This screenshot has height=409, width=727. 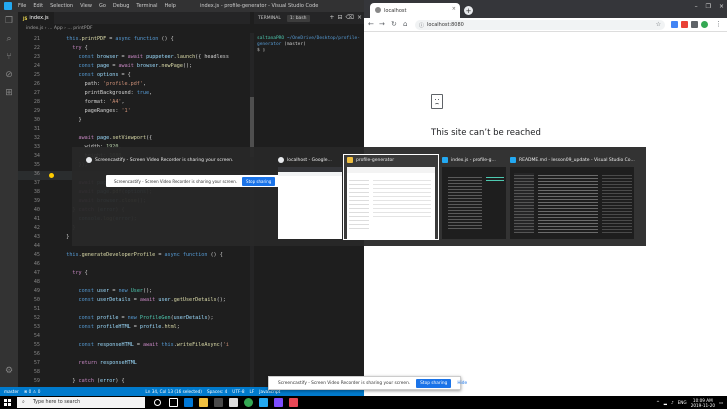 What do you see at coordinates (9, 93) in the screenshot?
I see `extensions-icon: ⊞` at bounding box center [9, 93].